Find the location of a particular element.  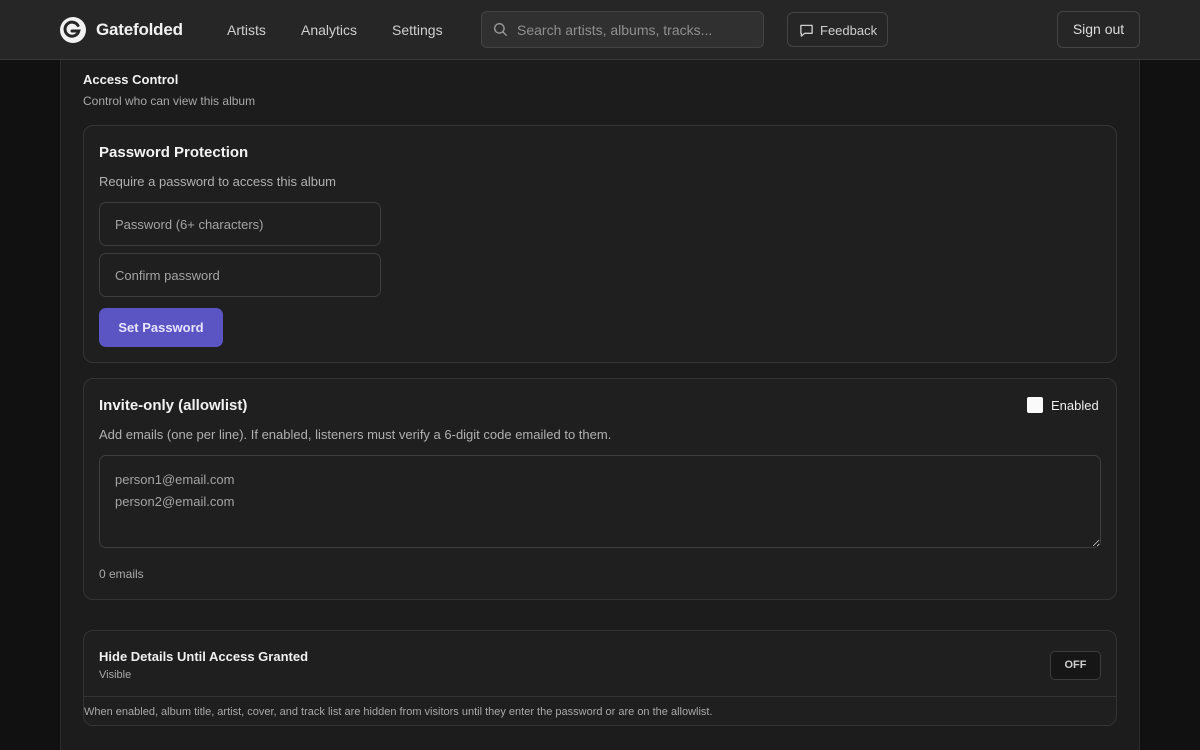

allowlist-emails-textarea is located at coordinates (600, 501).